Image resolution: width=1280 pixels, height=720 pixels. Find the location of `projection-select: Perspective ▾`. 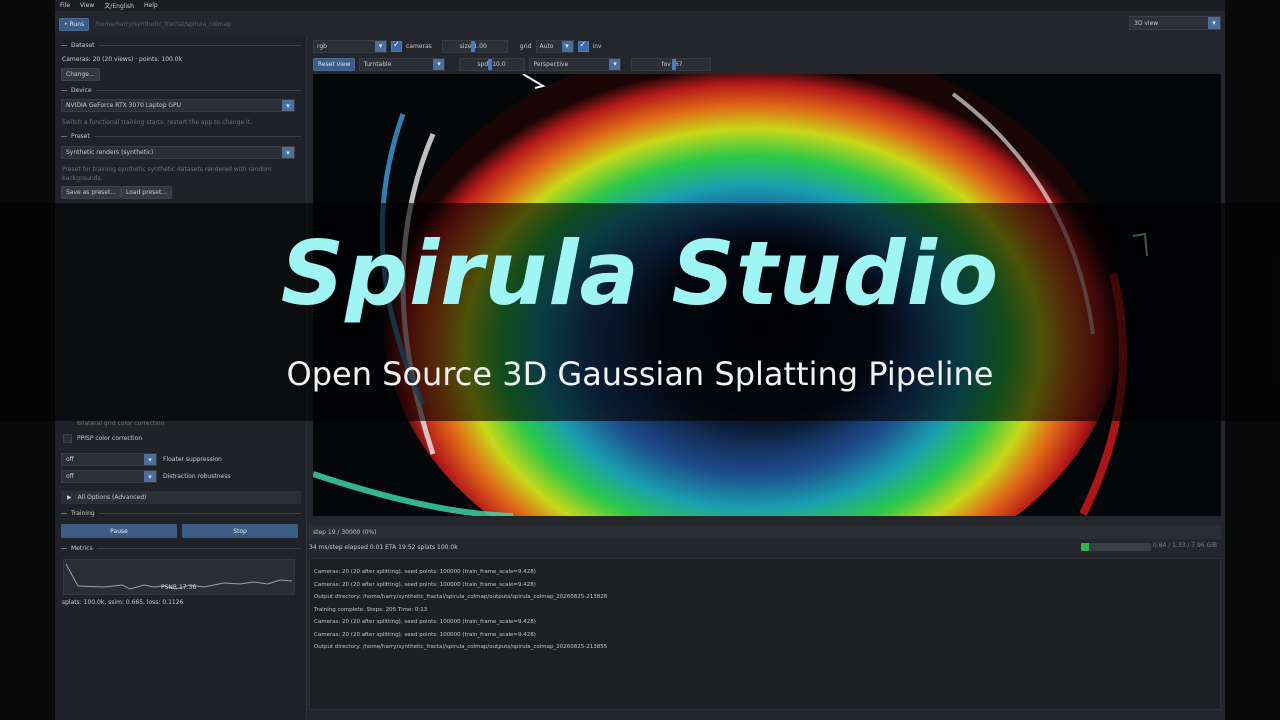

projection-select: Perspective ▾ is located at coordinates (575, 64).